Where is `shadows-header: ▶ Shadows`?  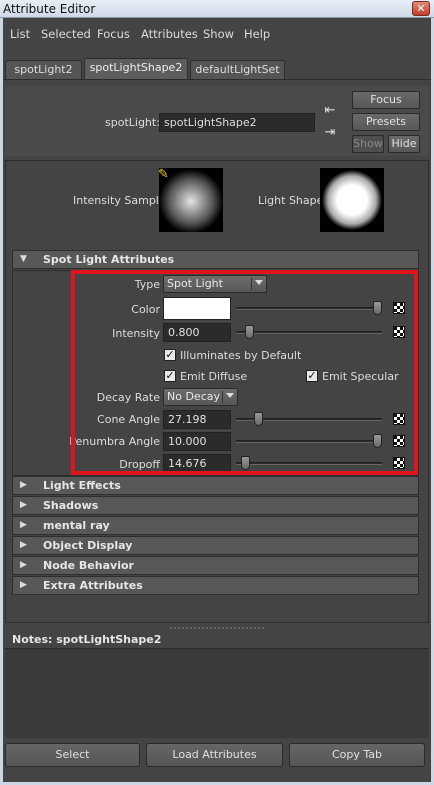 shadows-header: ▶ Shadows is located at coordinates (215, 505).